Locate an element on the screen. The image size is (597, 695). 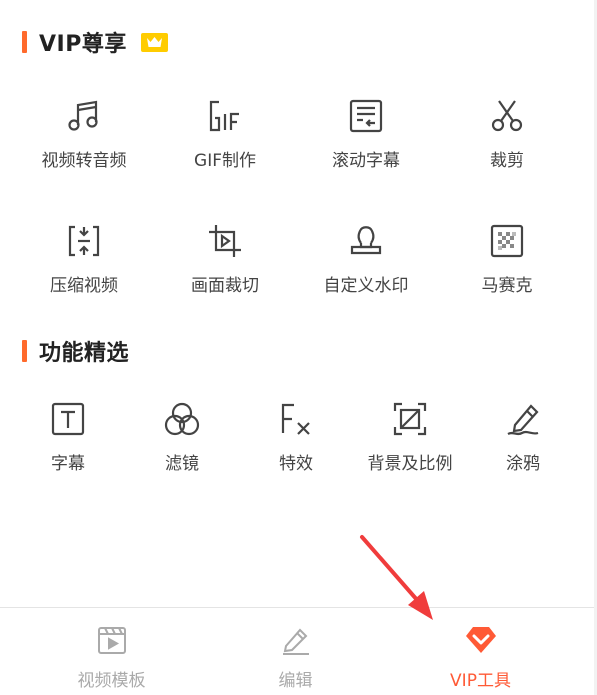
tool-label: 背景及比例 is located at coordinates (410, 464).